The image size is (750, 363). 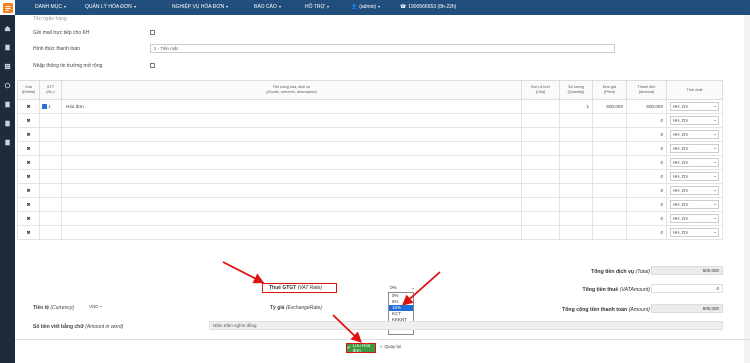 What do you see at coordinates (687, 308) in the screenshot?
I see `grand-total-value: 500,000` at bounding box center [687, 308].